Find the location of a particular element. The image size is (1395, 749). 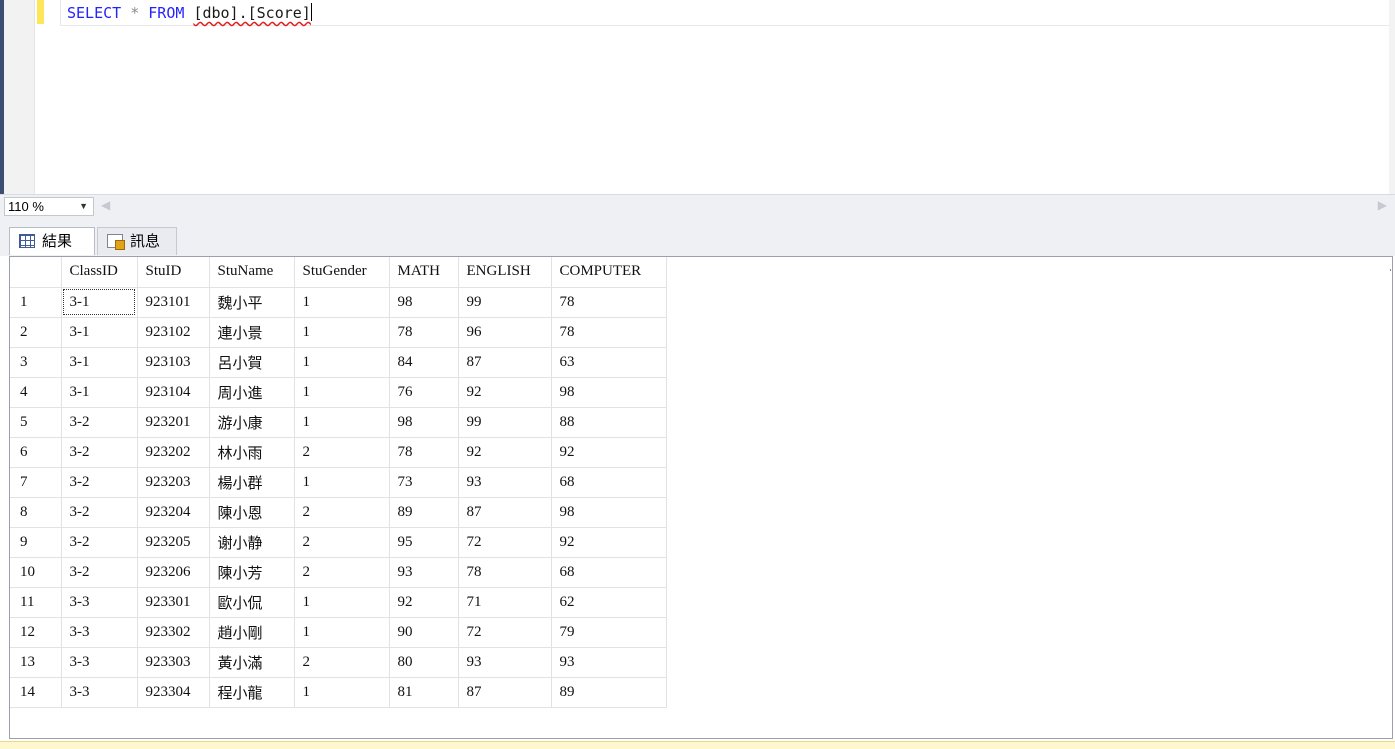

cell-math: 93 is located at coordinates (424, 572).